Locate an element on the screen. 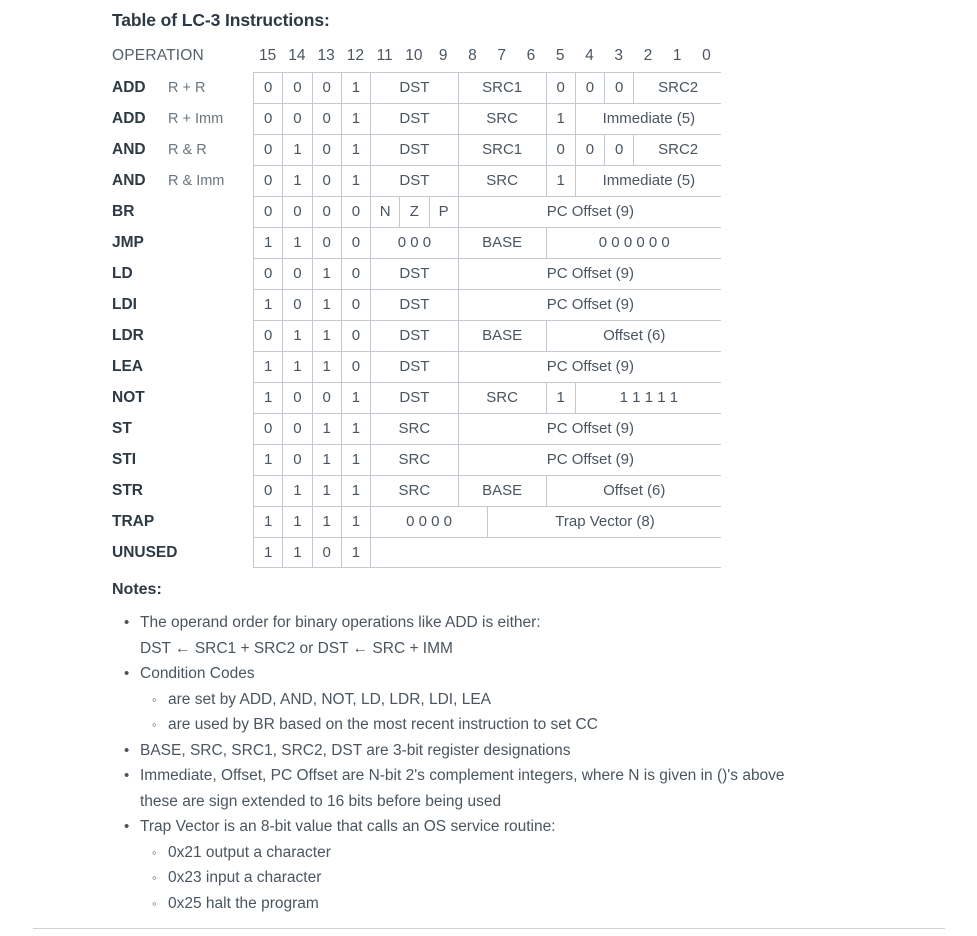 This screenshot has height=936, width=977. table-row: ADD R + R 0 0 0 1 DST SRC1 0 0 0 SRC2 is located at coordinates (417, 87).